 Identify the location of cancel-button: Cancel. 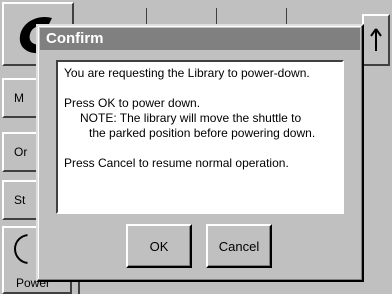
(239, 246).